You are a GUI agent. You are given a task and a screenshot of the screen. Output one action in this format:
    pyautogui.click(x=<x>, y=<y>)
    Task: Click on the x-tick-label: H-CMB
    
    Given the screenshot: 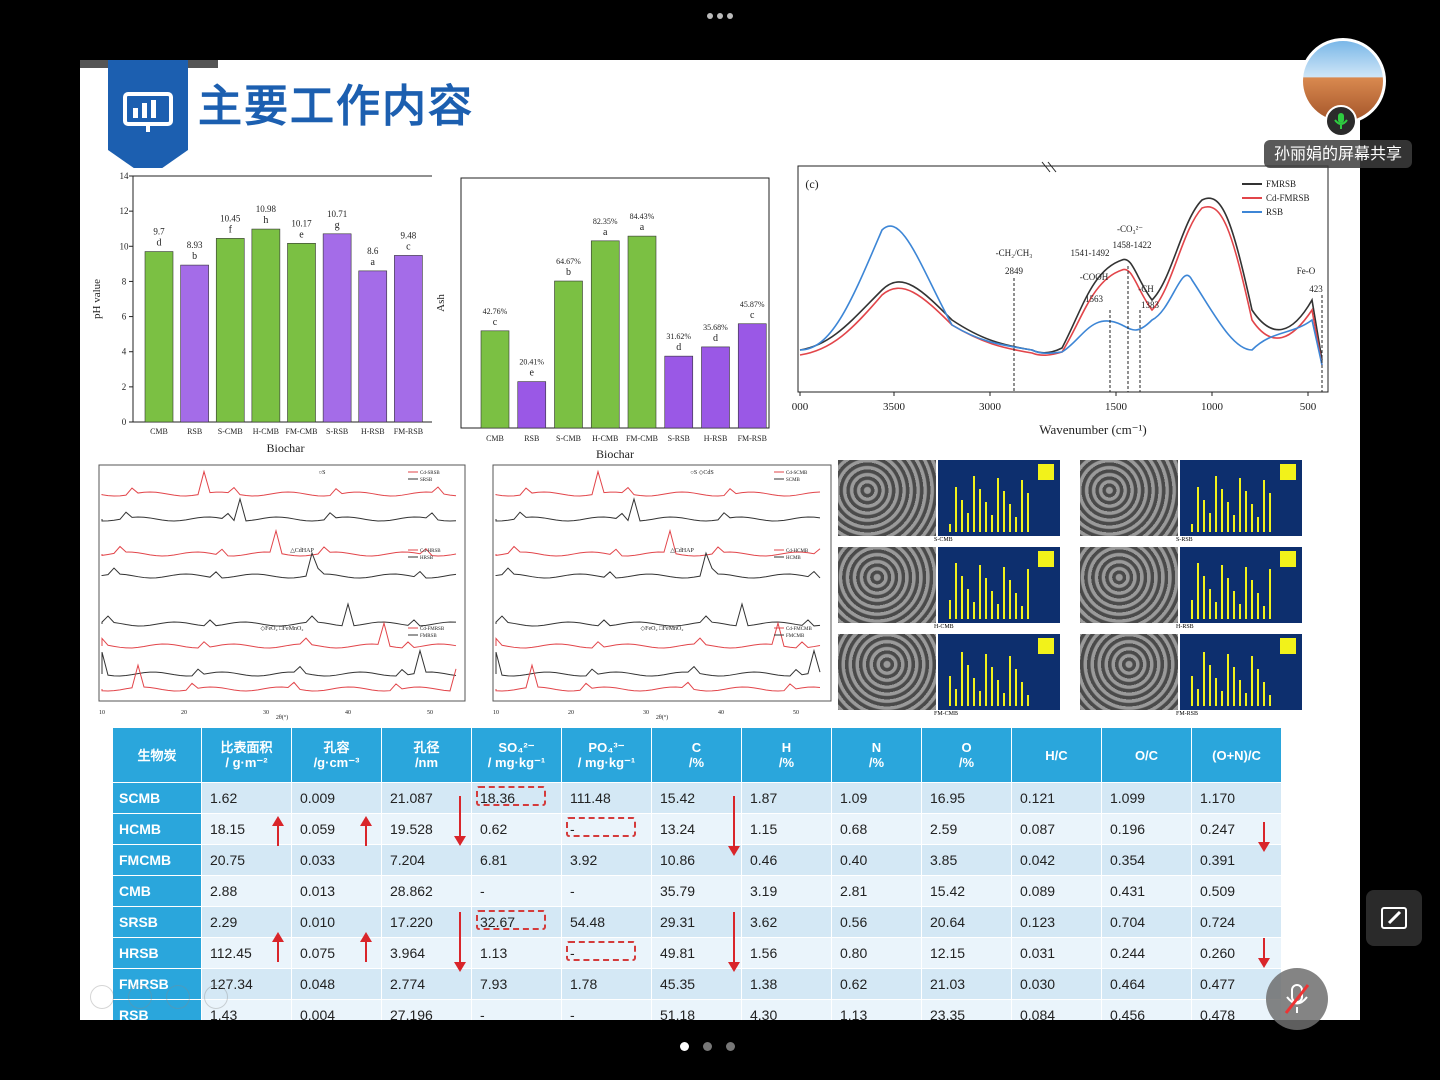 What is the action you would take?
    pyautogui.click(x=605, y=438)
    